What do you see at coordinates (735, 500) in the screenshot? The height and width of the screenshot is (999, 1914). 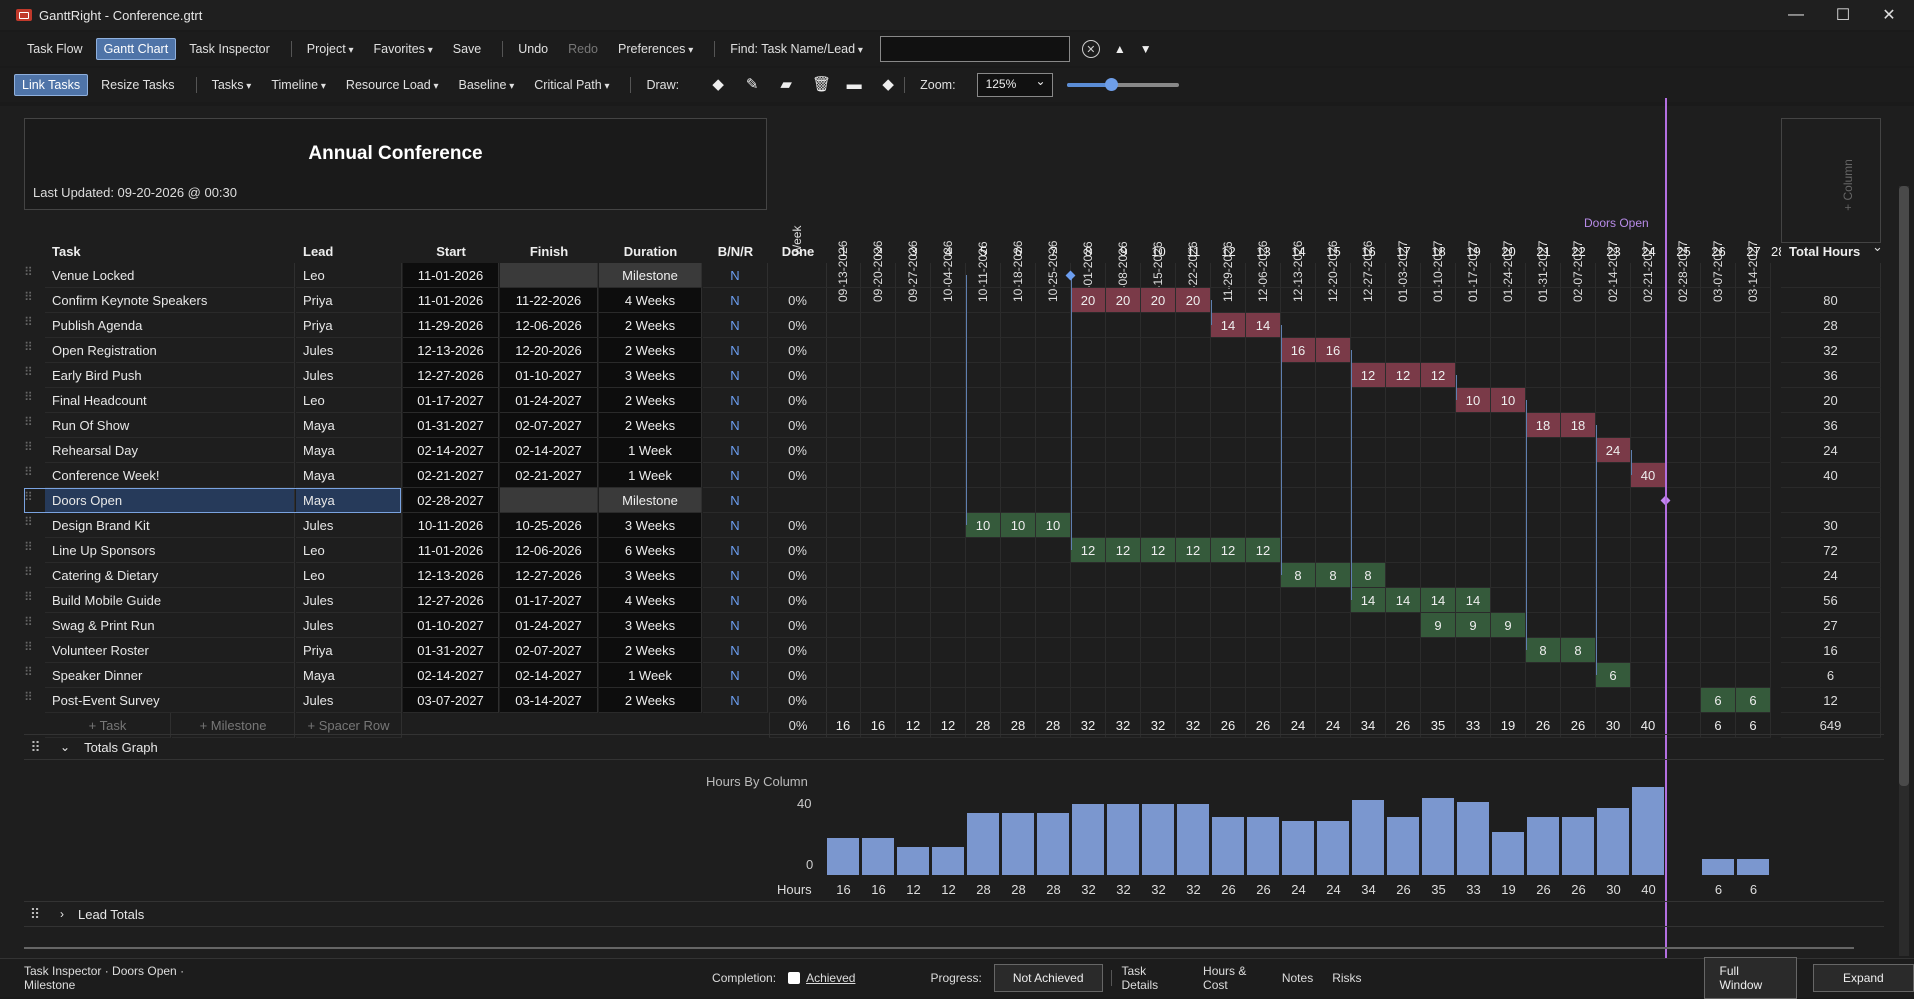 I see `task-bnr-cell: N` at bounding box center [735, 500].